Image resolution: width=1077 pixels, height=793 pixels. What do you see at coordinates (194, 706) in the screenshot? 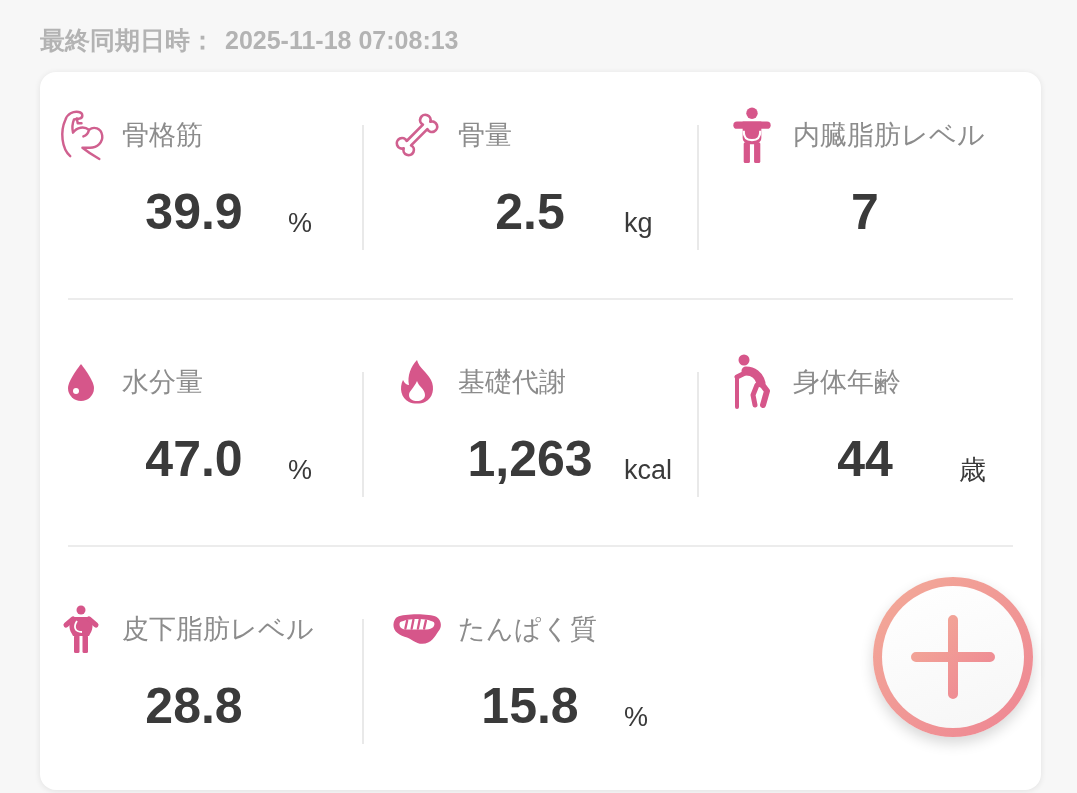
I see `metric-value: 28.8` at bounding box center [194, 706].